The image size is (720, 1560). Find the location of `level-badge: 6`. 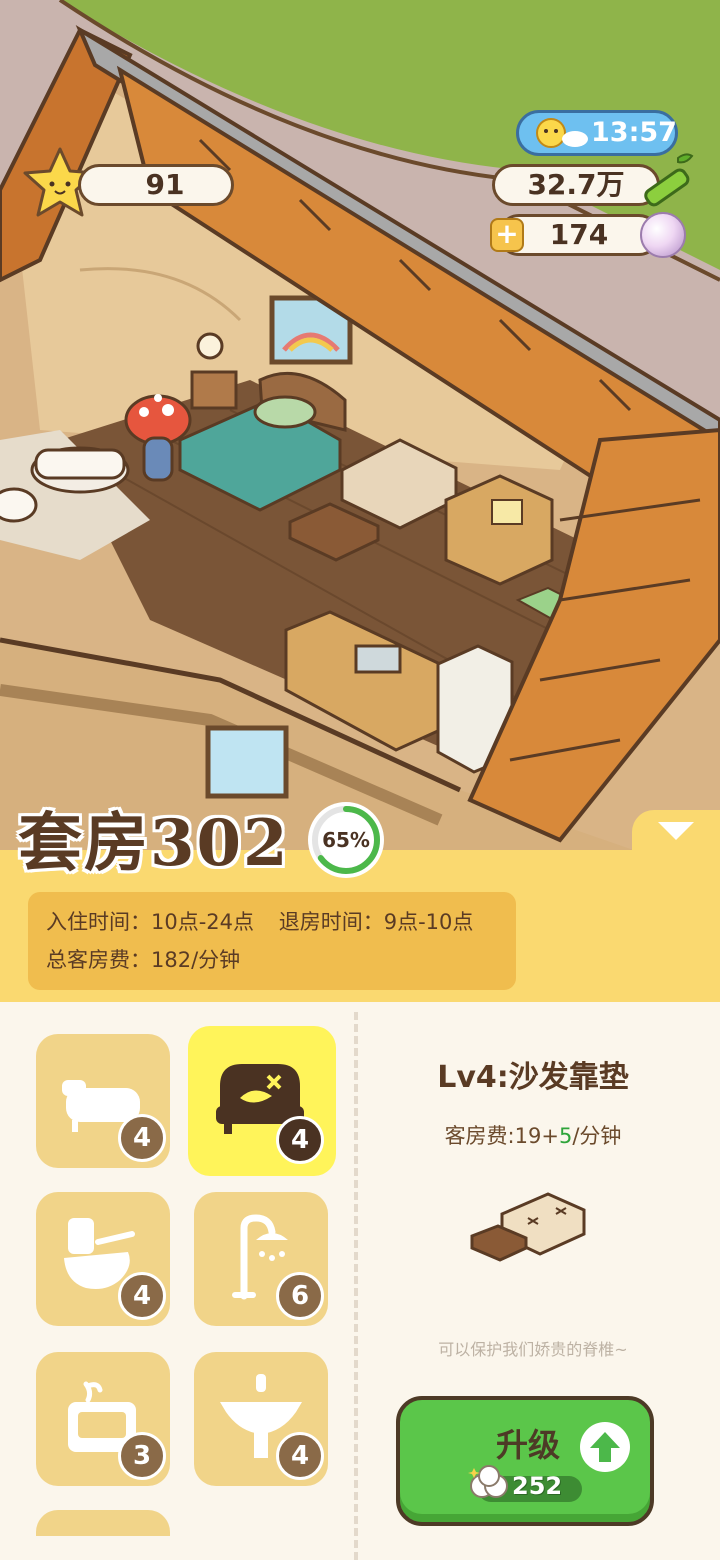

level-badge: 6 is located at coordinates (300, 1296).